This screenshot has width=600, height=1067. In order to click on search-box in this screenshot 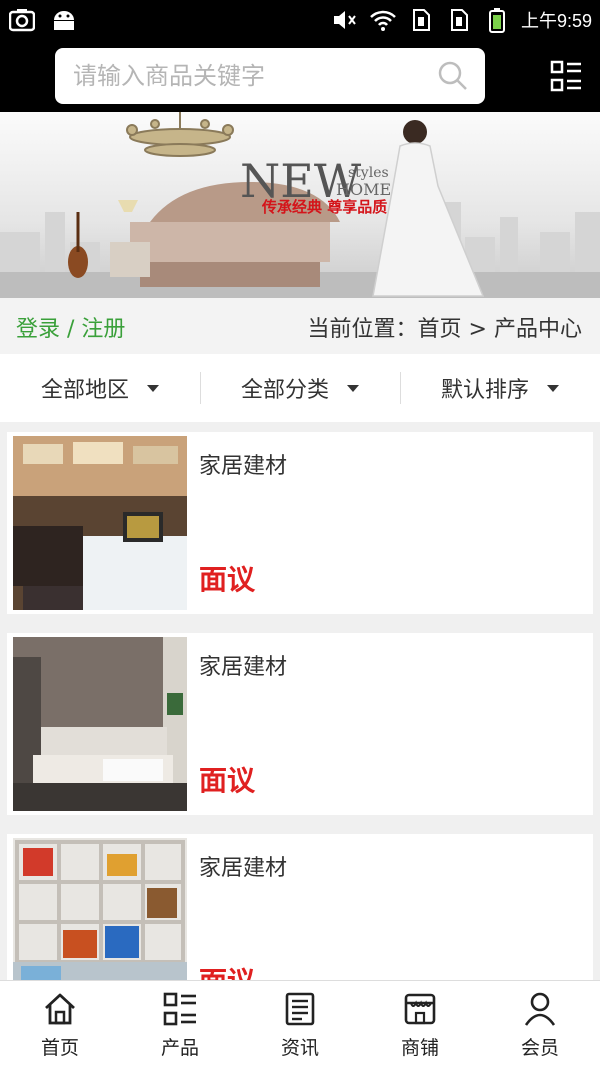, I will do `click(270, 76)`.